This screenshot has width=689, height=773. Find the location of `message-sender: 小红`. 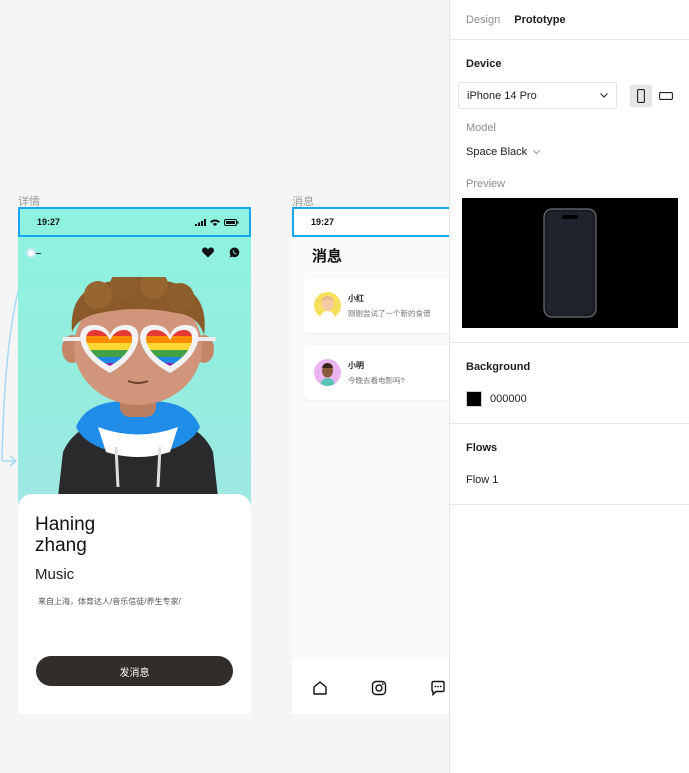

message-sender: 小红 is located at coordinates (356, 298).